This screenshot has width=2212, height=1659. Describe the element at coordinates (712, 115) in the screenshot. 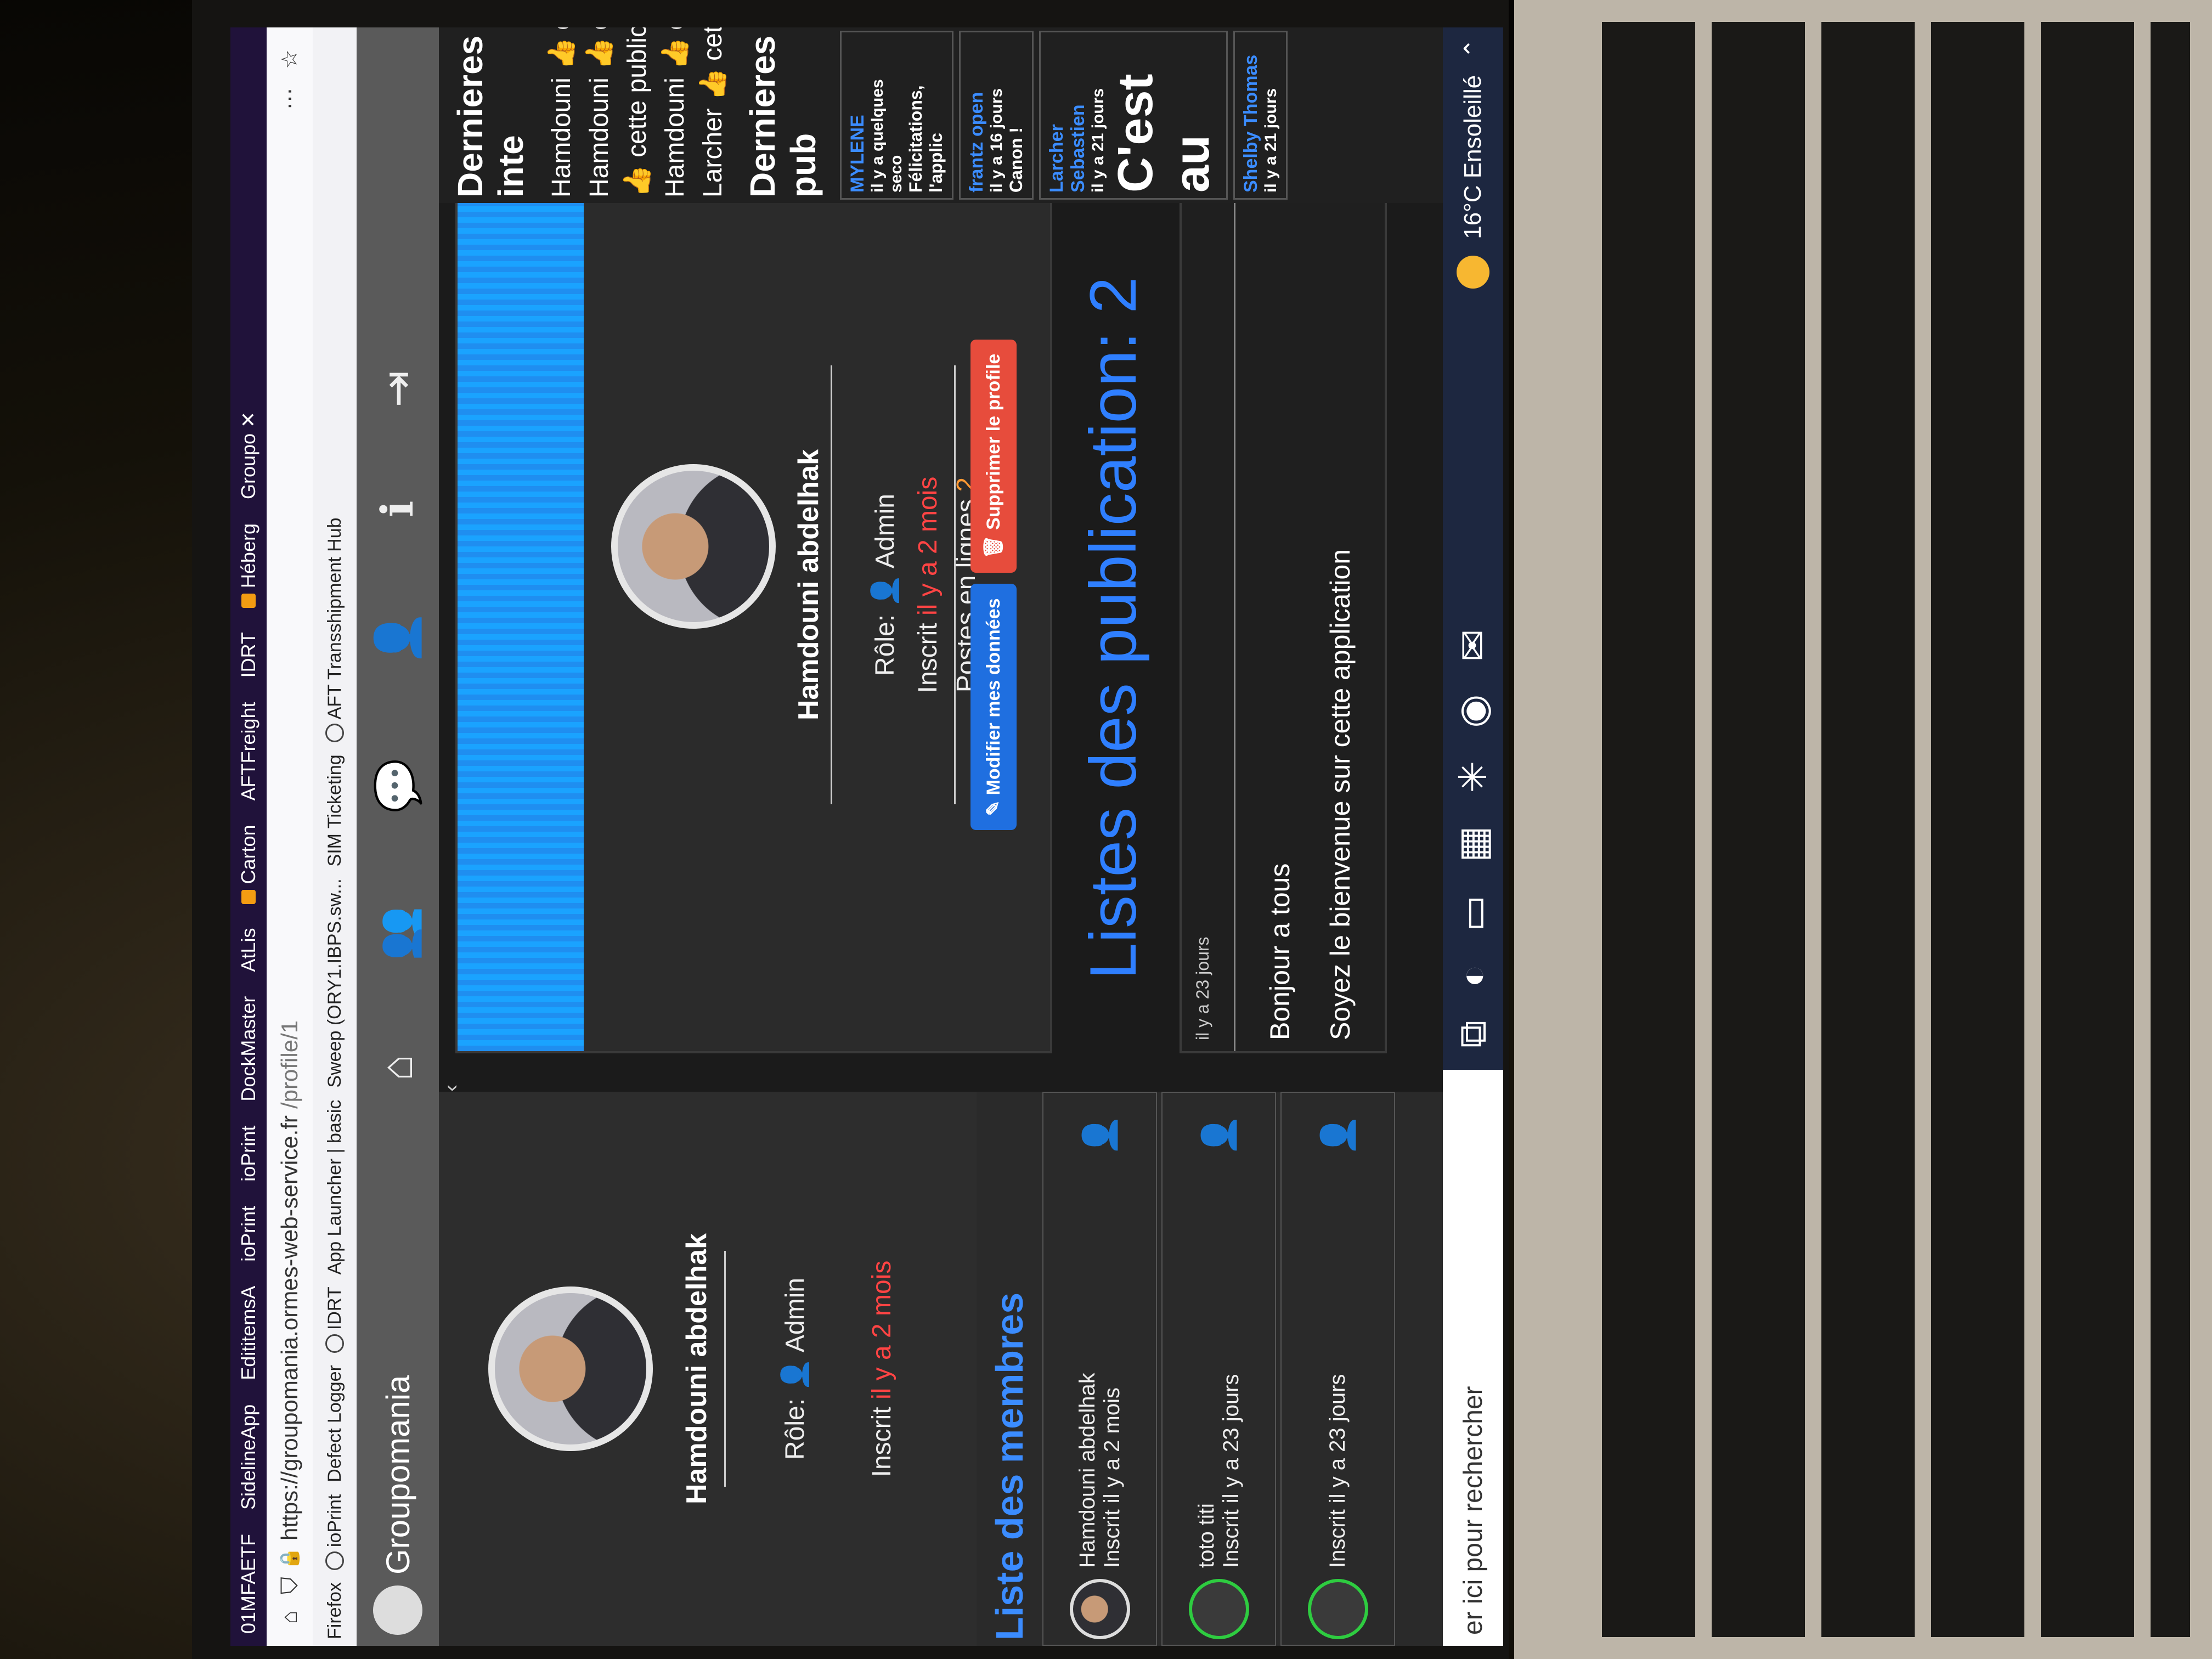

I see `interaction-item: Larcher 👍 cette p` at that location.